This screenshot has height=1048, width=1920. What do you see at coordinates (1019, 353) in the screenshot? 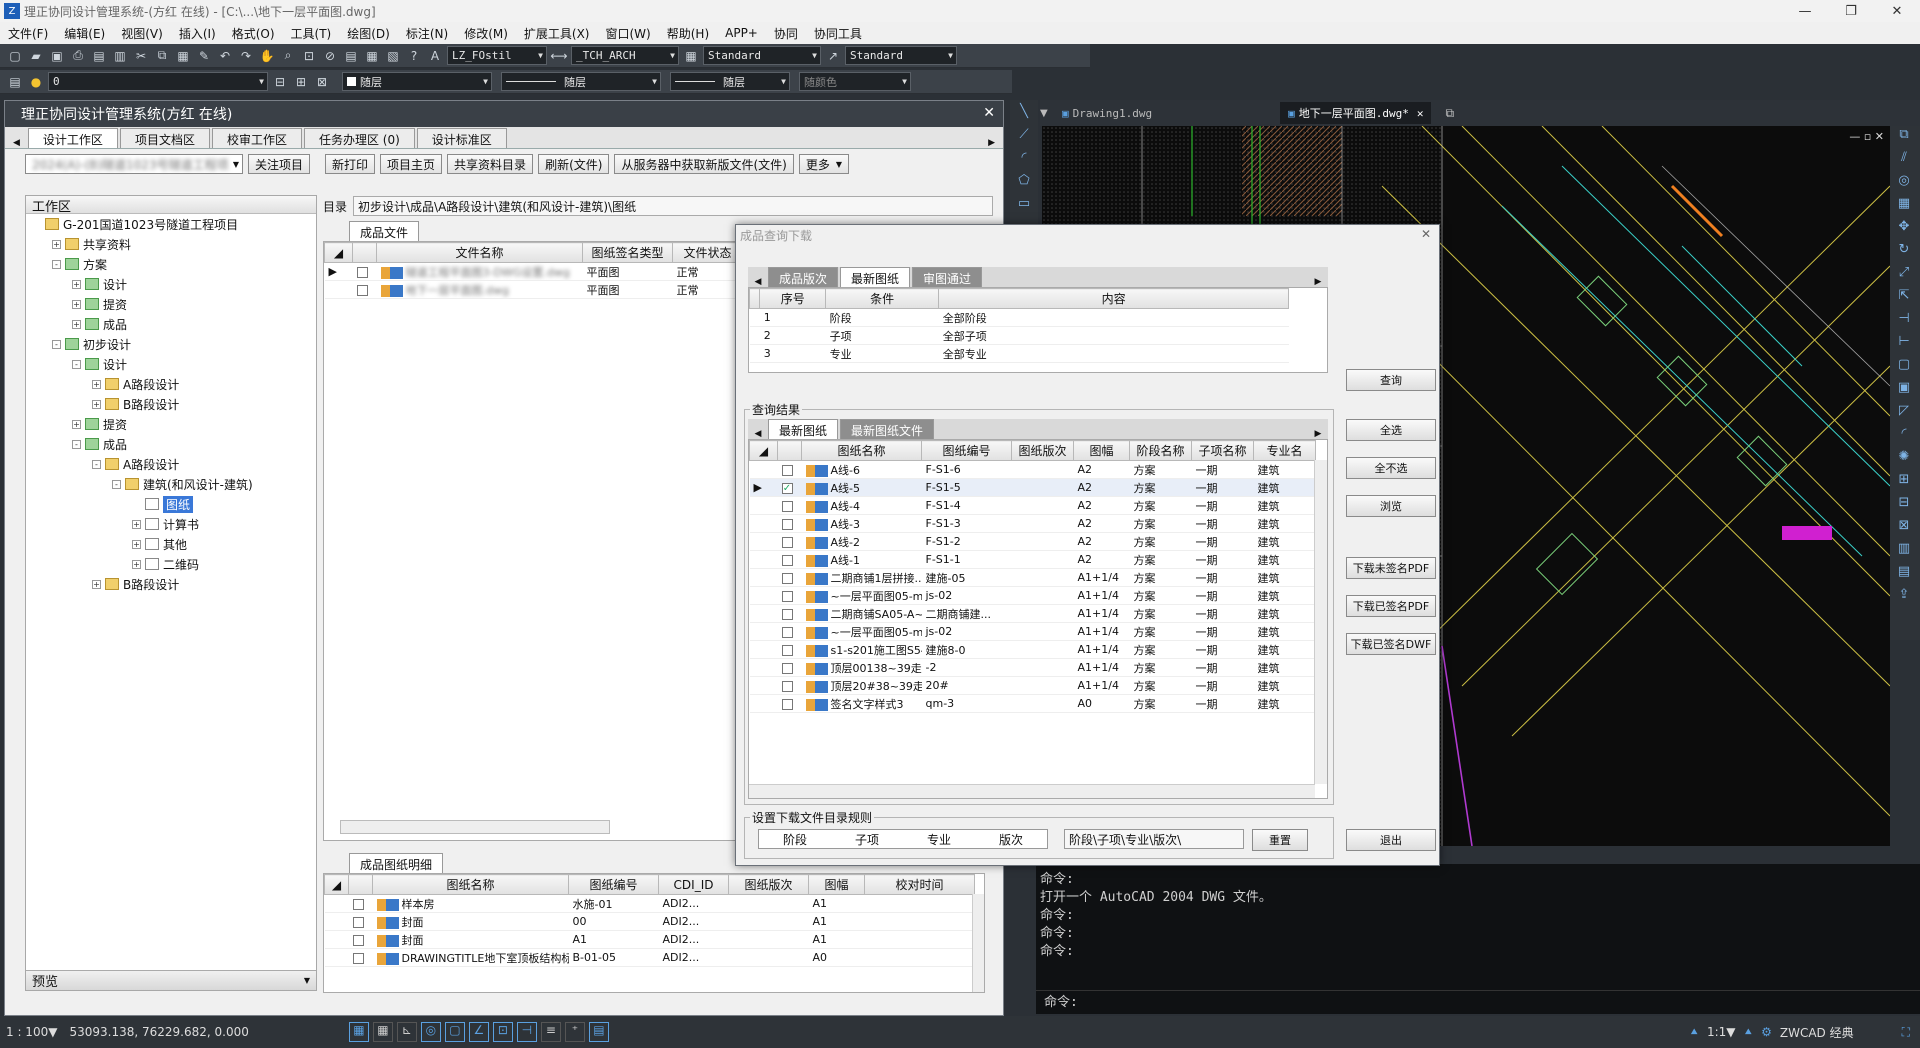
I see `filter-row: 3 专业 全部专业` at bounding box center [1019, 353].